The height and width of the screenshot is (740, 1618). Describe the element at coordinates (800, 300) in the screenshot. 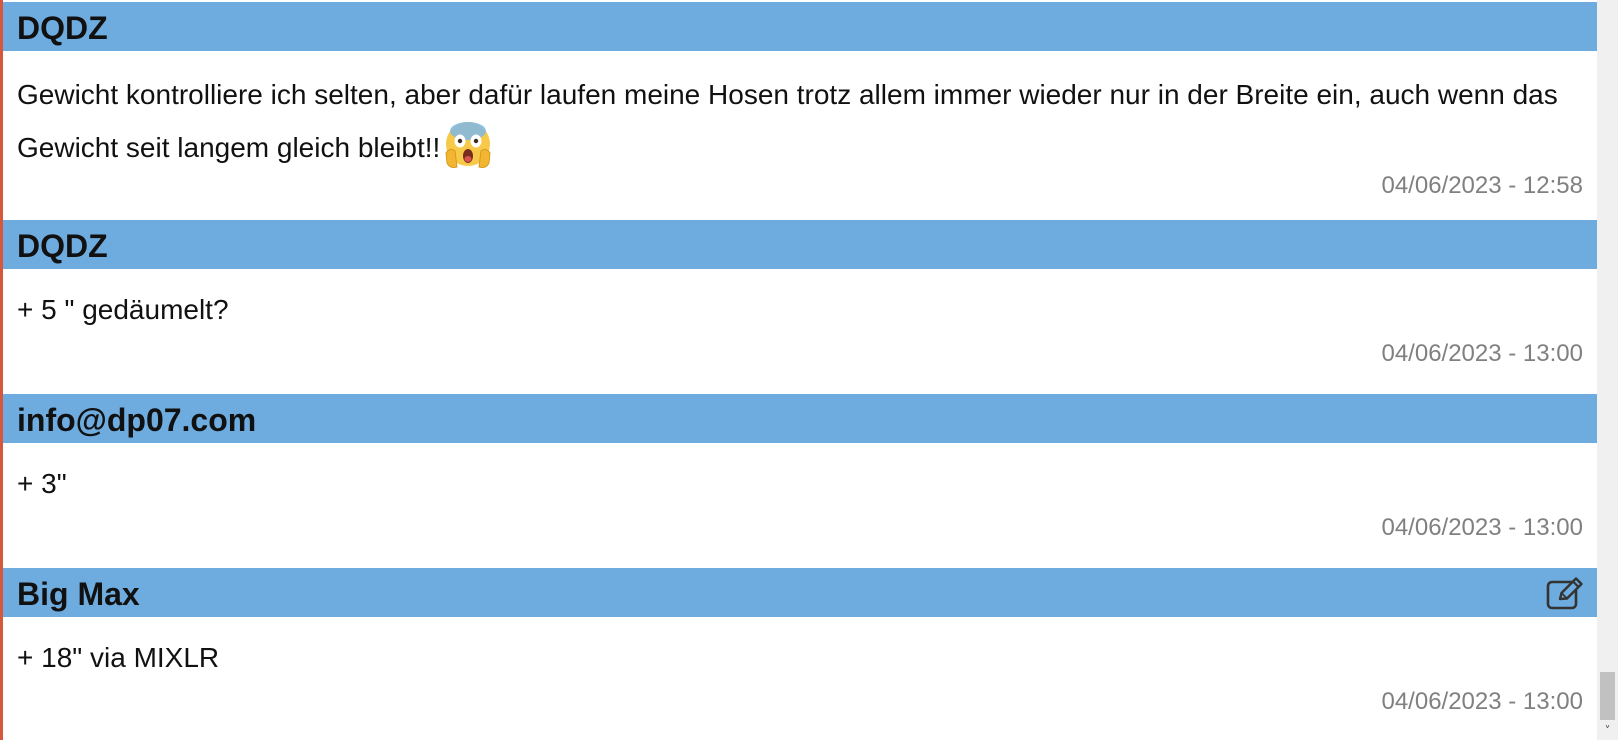

I see `message-body: + 5 " gedäumelt?` at that location.